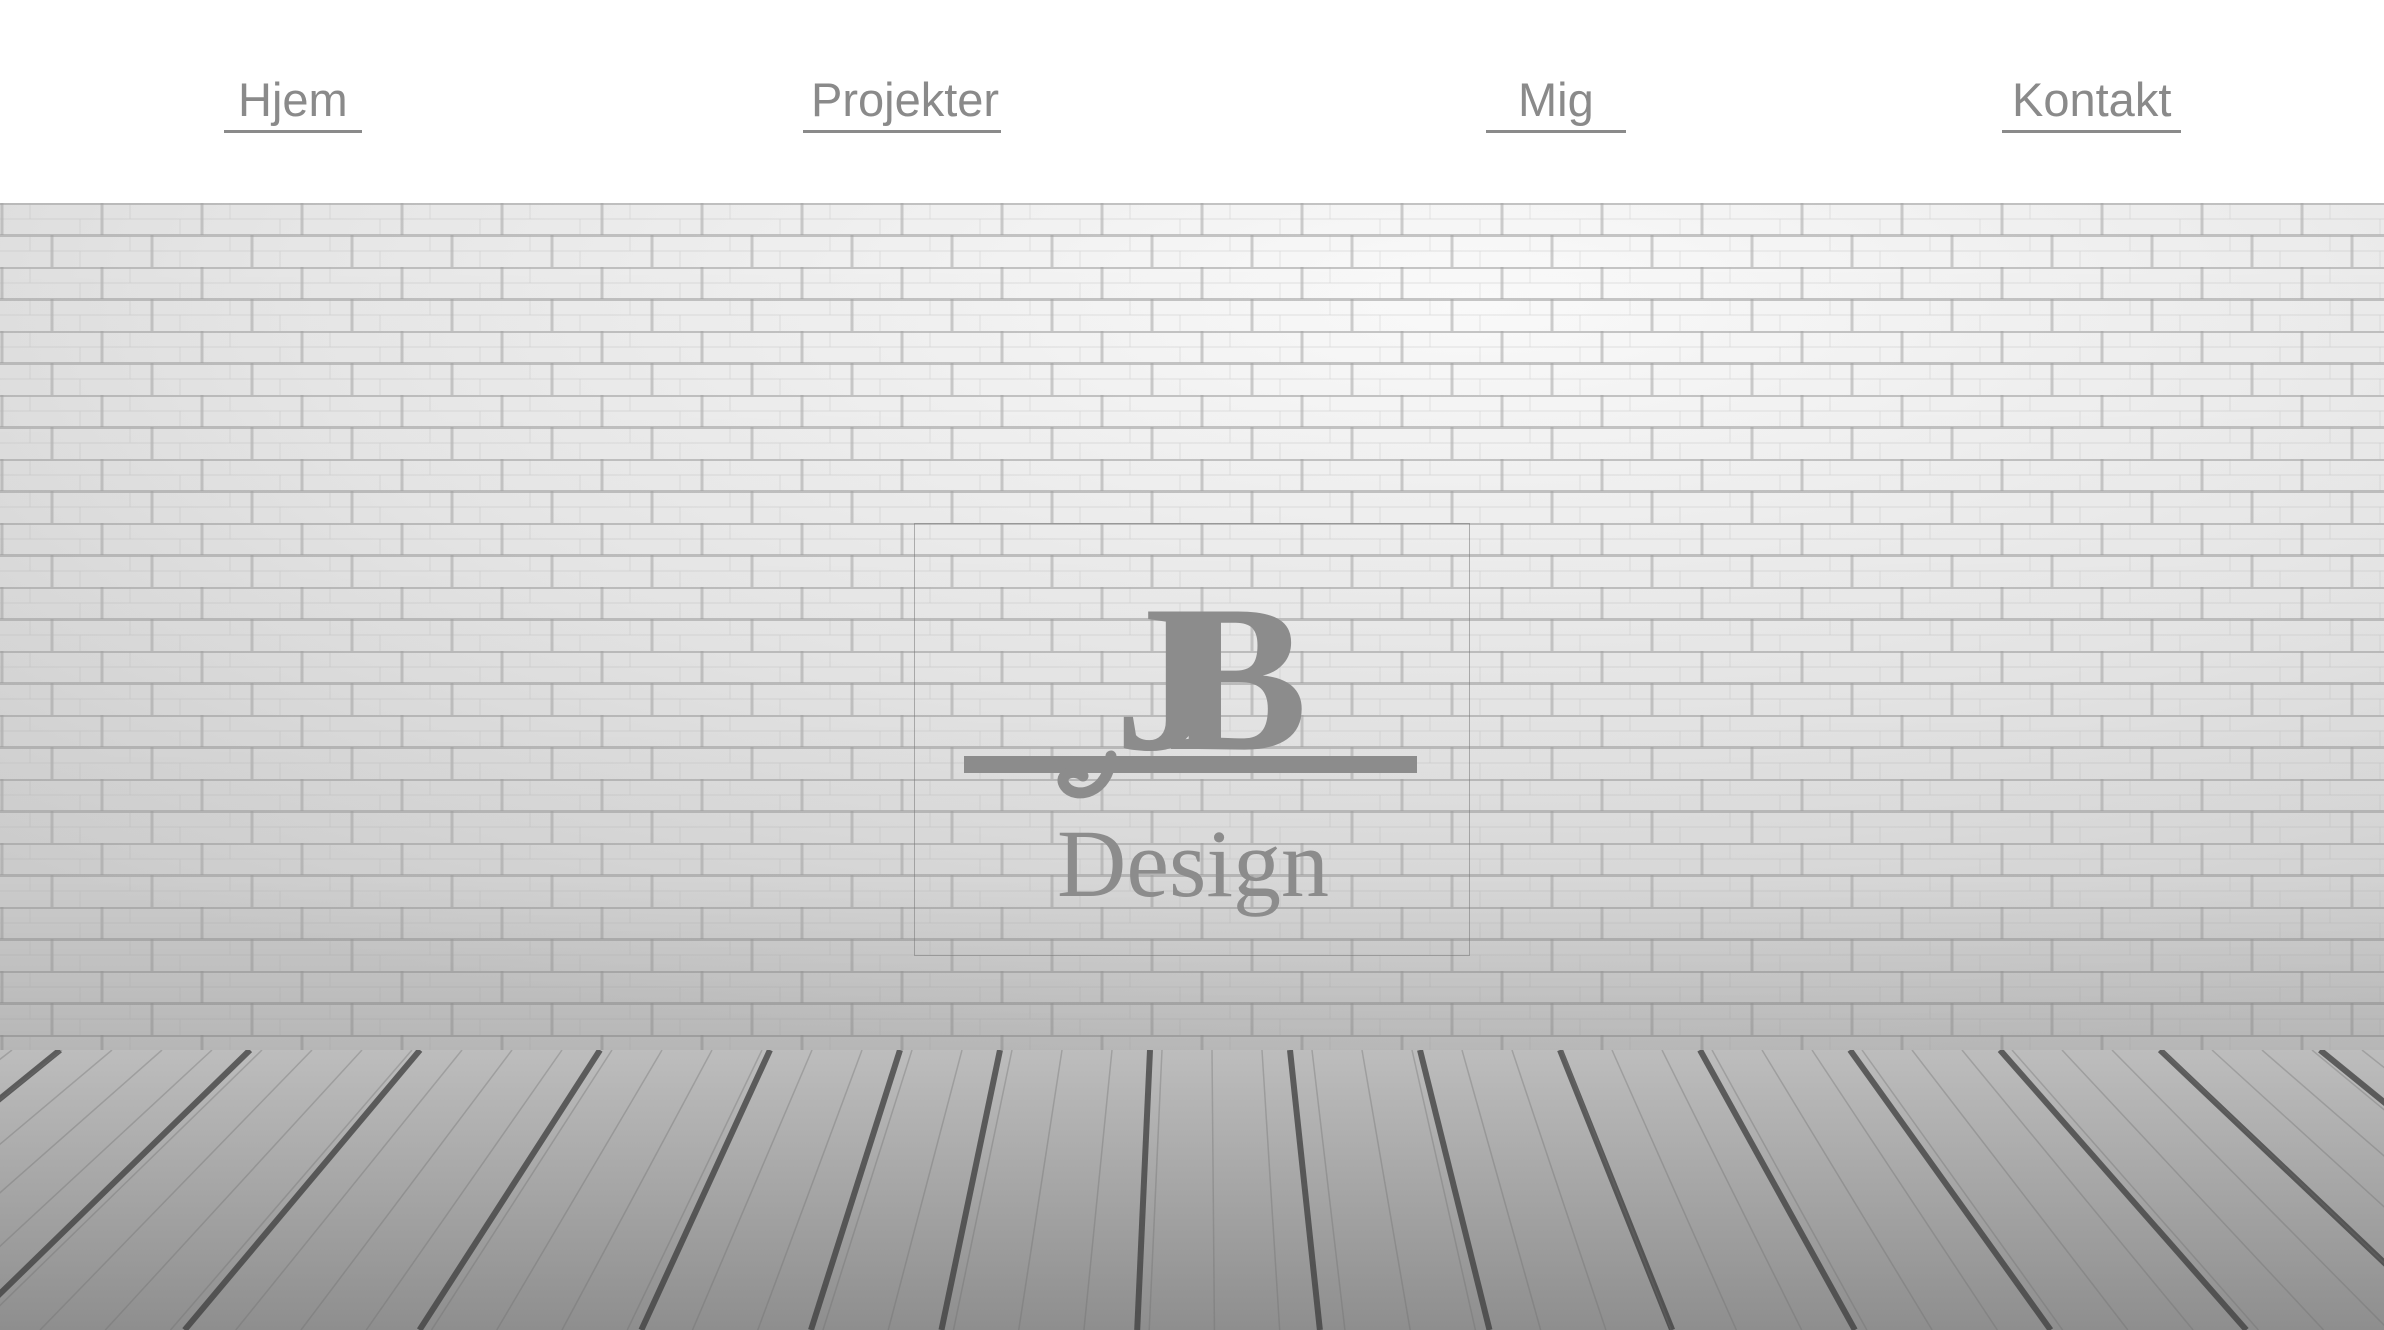 The height and width of the screenshot is (1330, 2384). Describe the element at coordinates (1556, 102) in the screenshot. I see `nav-link-mig: Mig` at that location.